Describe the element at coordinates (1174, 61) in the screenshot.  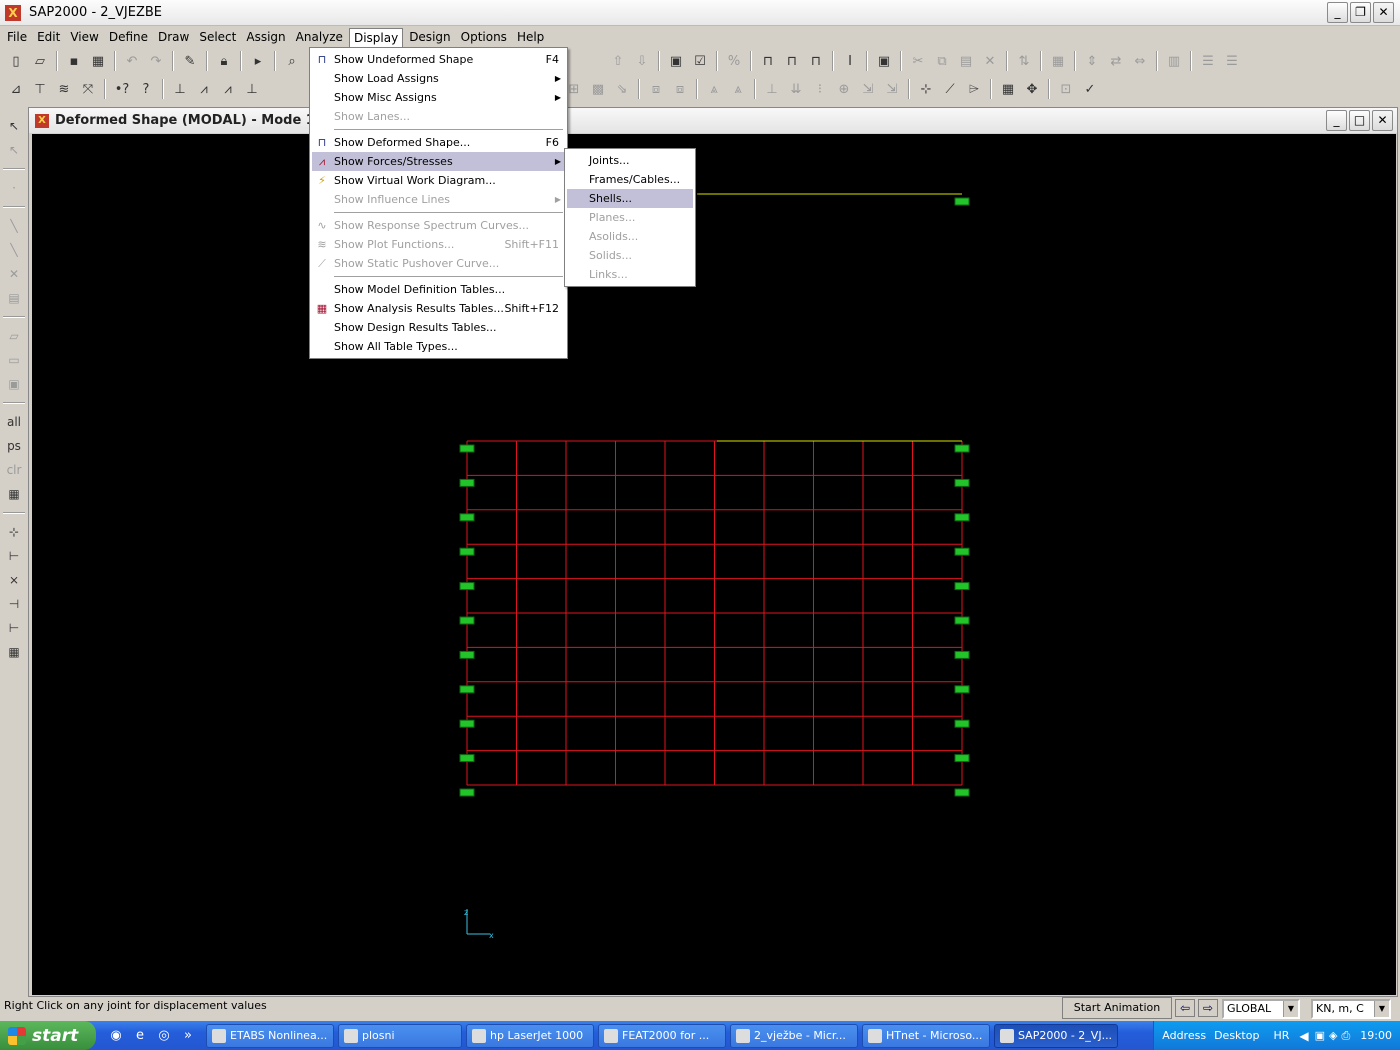
I see `divide-icon: ▥` at that location.